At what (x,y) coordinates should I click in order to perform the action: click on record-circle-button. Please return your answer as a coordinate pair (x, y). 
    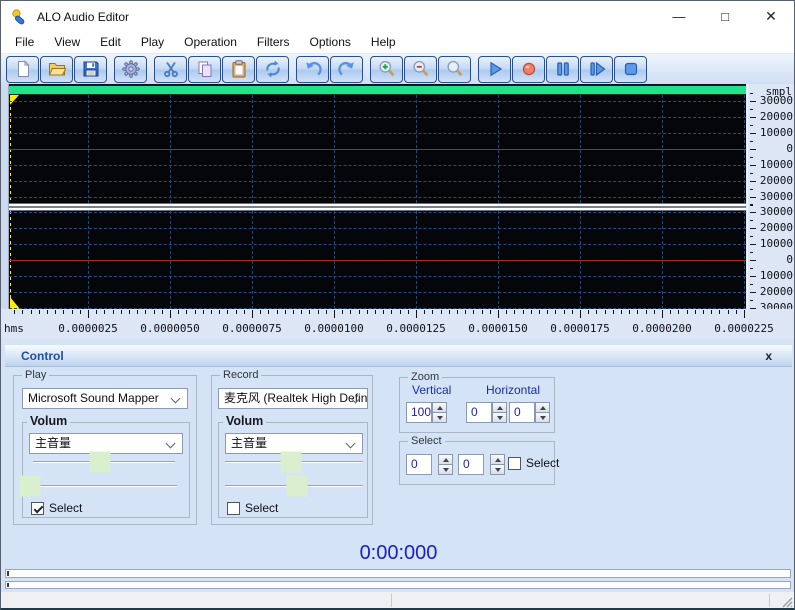
    Looking at the image, I should click on (528, 69).